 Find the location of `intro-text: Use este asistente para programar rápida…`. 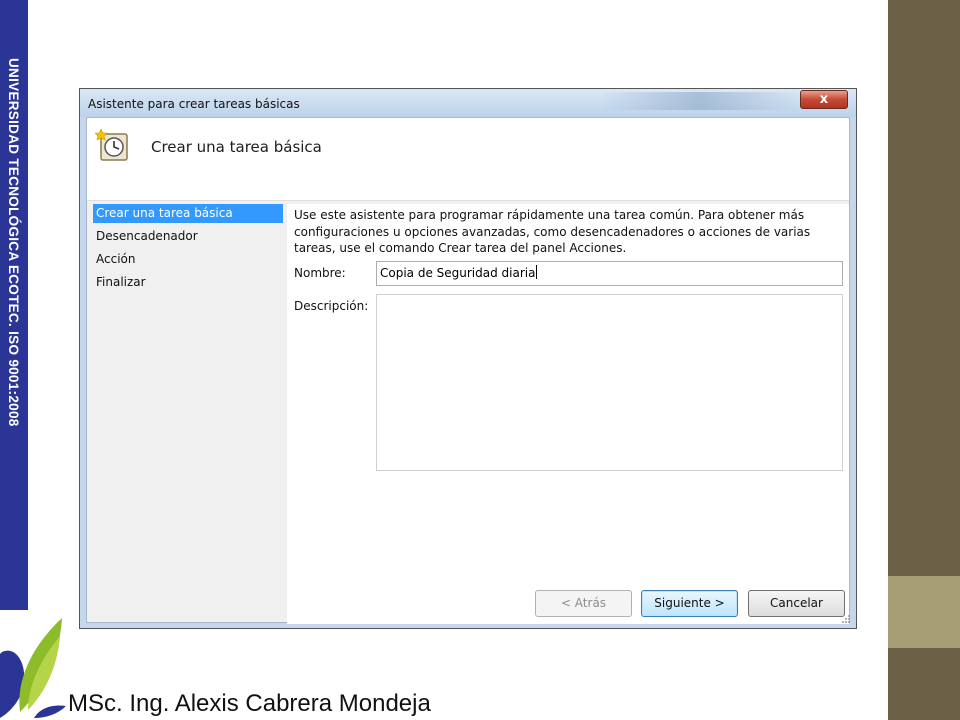

intro-text: Use este asistente para programar rápida… is located at coordinates (552, 231).